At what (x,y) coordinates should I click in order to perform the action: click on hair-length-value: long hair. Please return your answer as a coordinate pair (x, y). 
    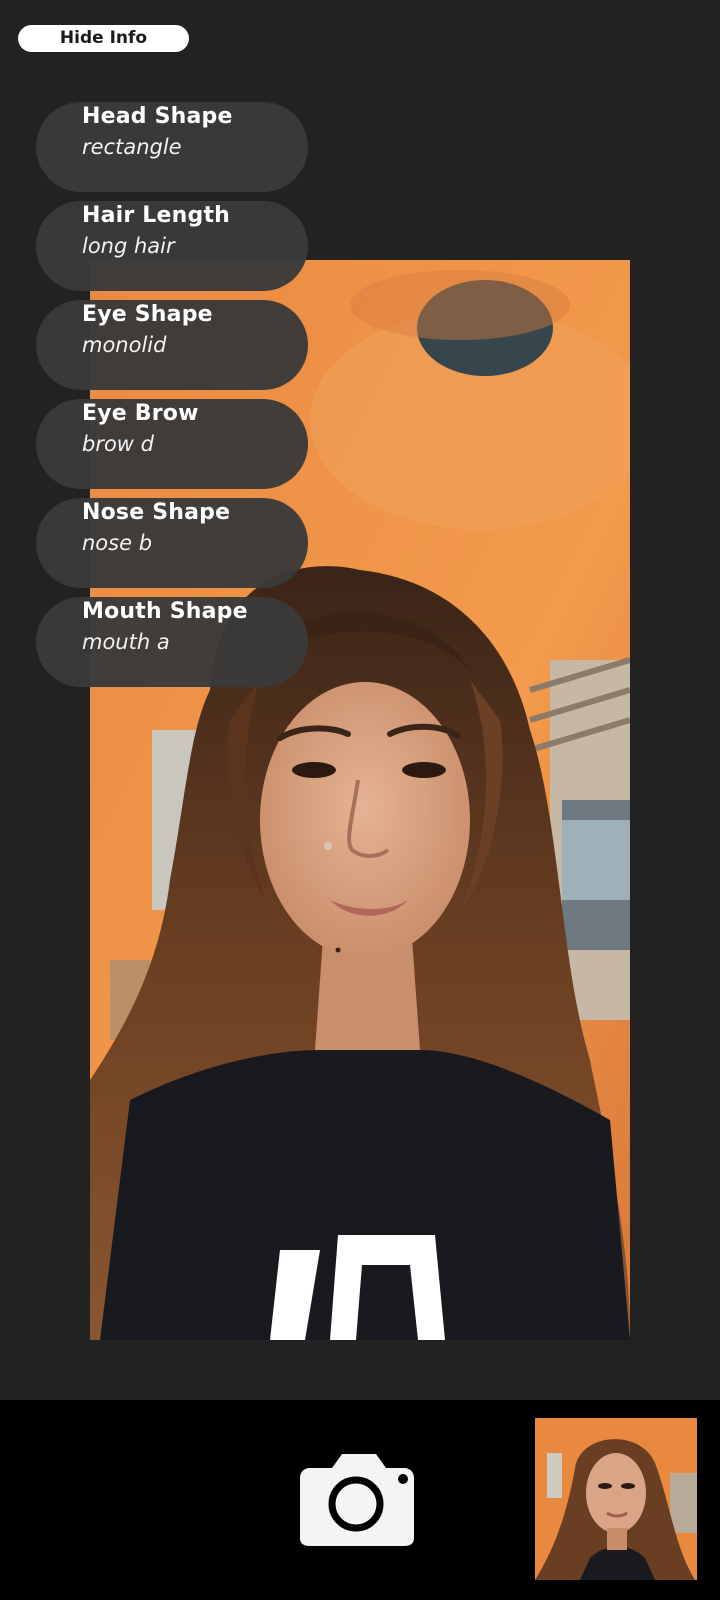
    Looking at the image, I should click on (128, 246).